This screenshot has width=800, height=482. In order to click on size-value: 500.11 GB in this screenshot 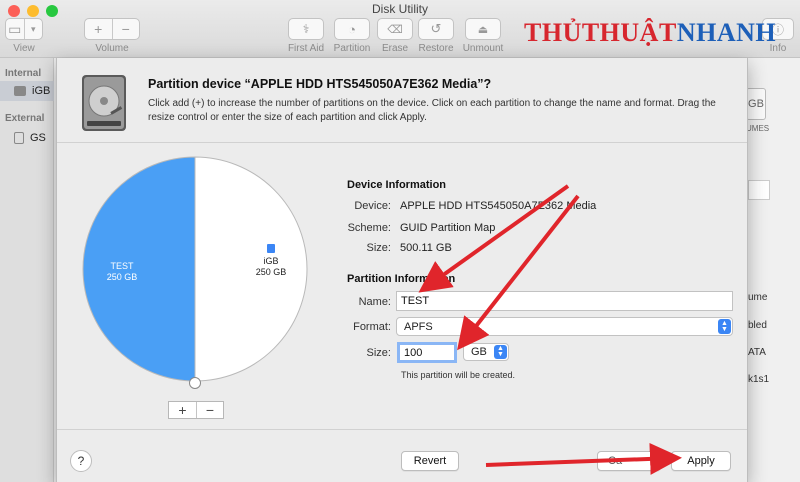, I will do `click(426, 248)`.